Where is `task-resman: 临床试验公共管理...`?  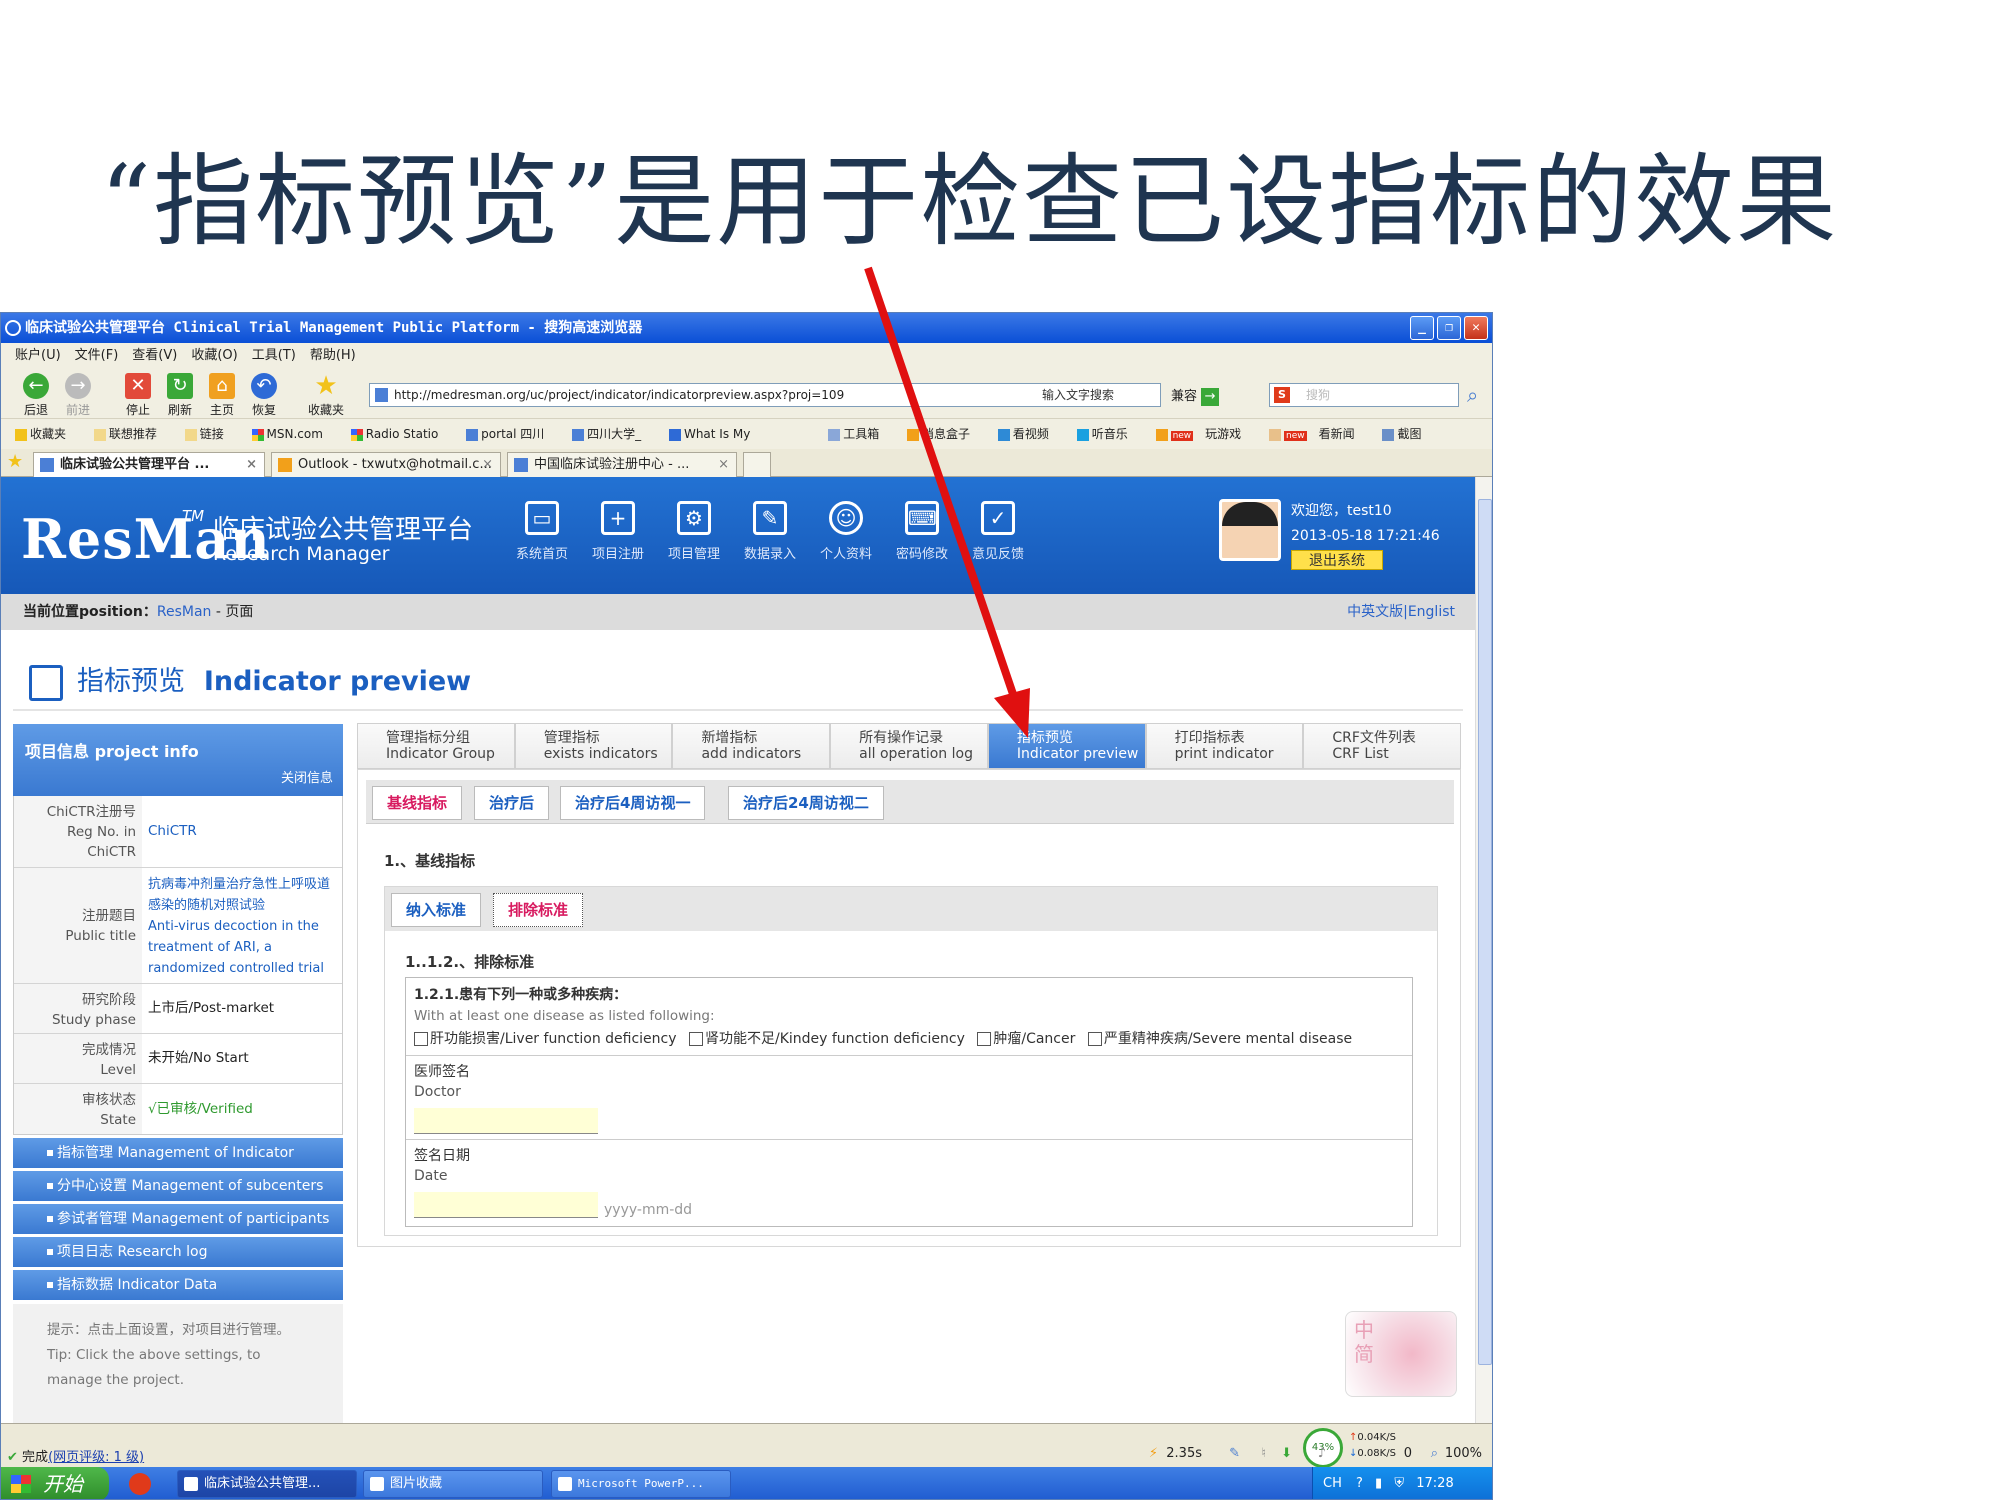 task-resman: 临床试验公共管理... is located at coordinates (267, 1484).